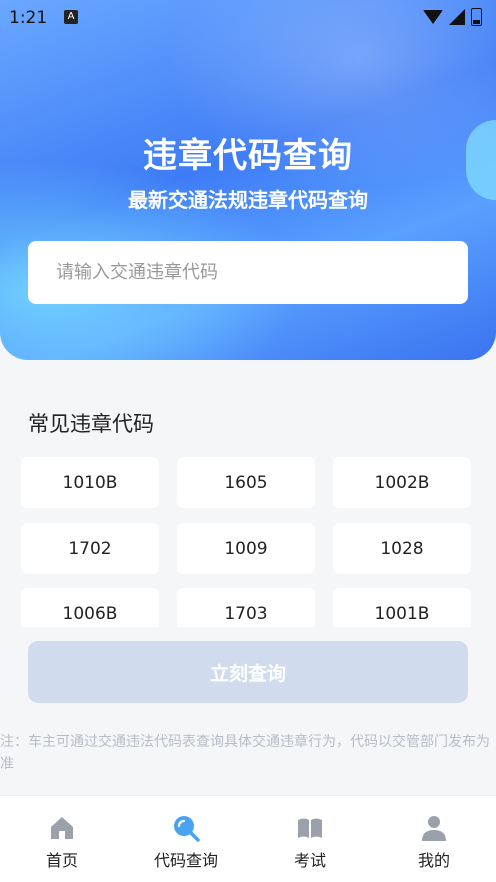 Image resolution: width=496 pixels, height=882 pixels. I want to click on code-button: 1702, so click(90, 548).